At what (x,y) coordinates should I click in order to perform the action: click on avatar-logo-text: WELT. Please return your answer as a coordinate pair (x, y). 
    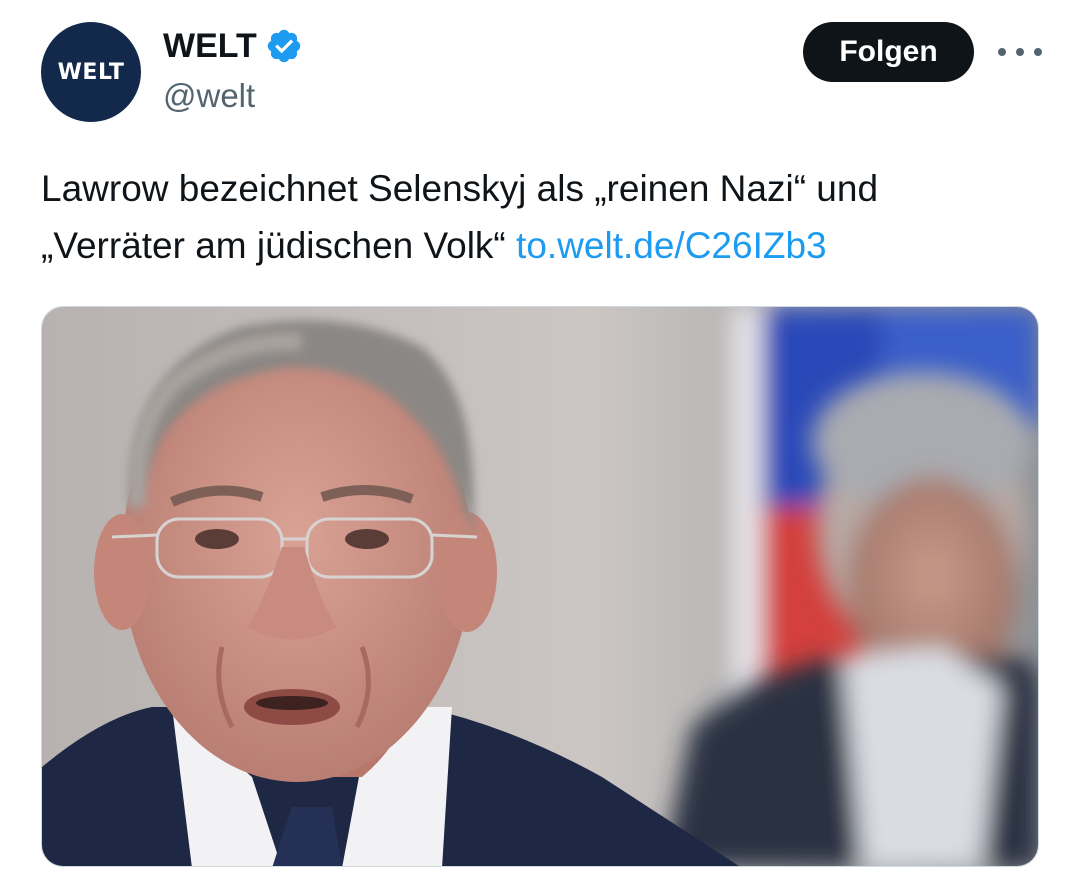
    Looking at the image, I should click on (91, 72).